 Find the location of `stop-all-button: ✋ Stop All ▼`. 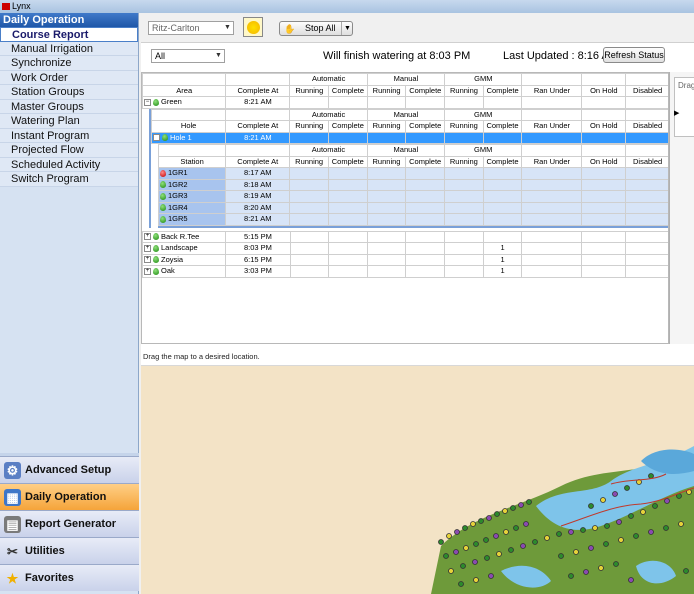

stop-all-button: ✋ Stop All ▼ is located at coordinates (316, 28).